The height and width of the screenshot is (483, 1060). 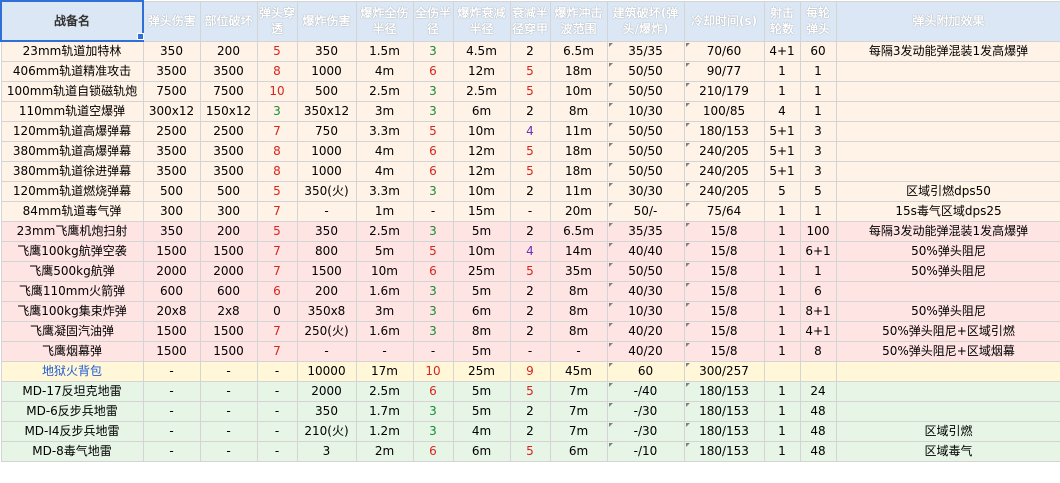 I want to click on table-cell: 210(火), so click(x=326, y=431).